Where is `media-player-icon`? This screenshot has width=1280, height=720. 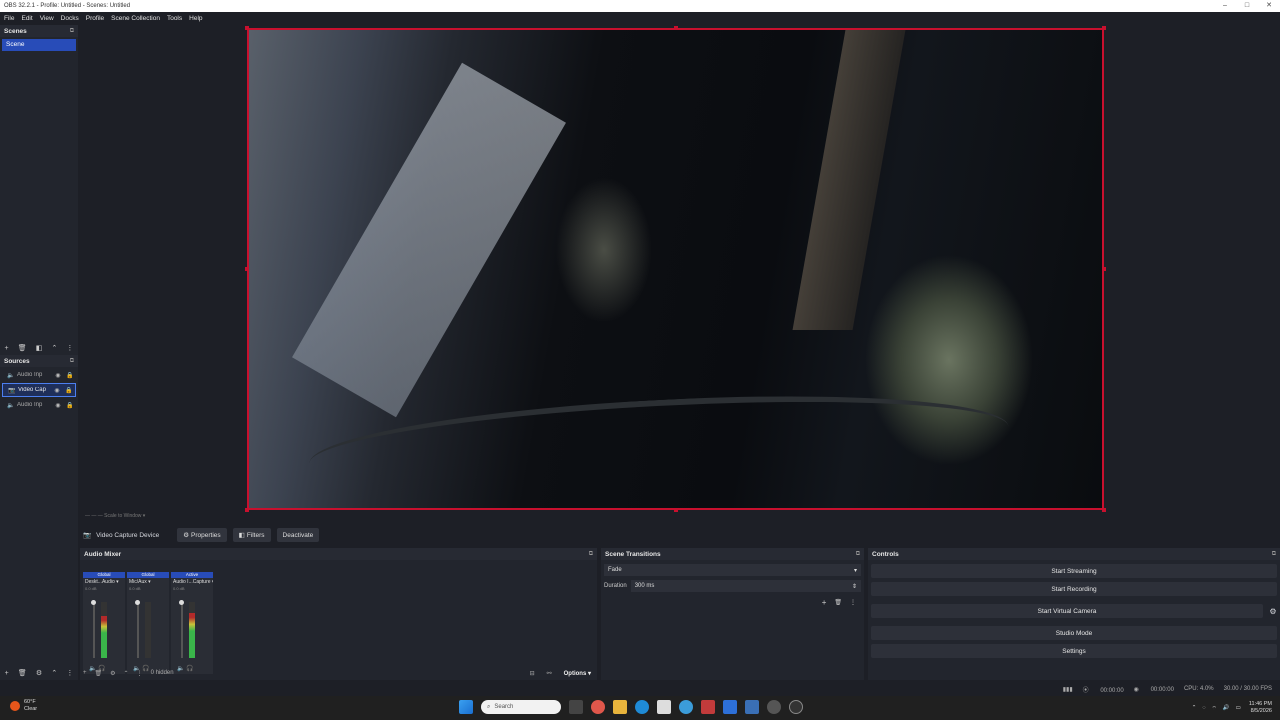 media-player-icon is located at coordinates (774, 707).